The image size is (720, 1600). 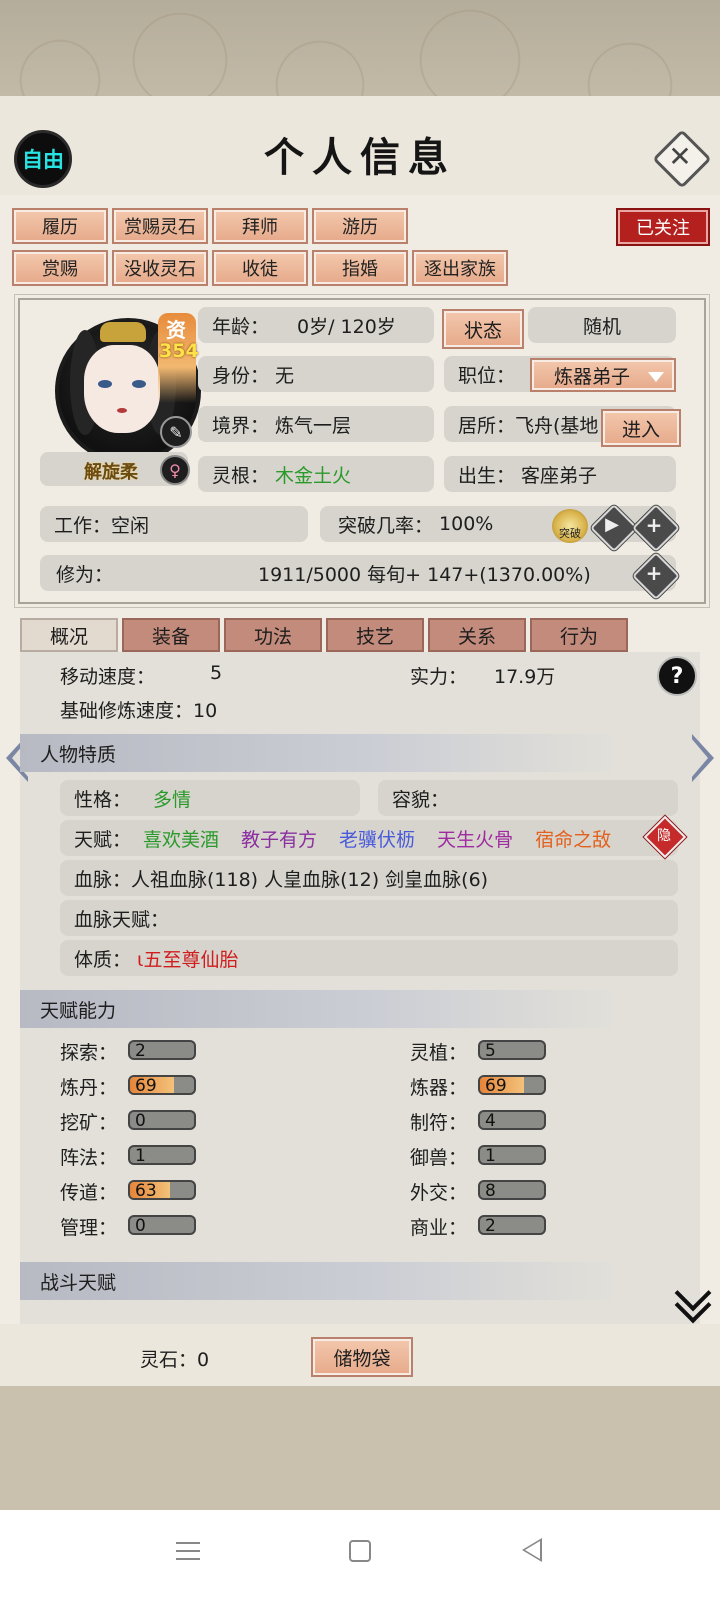 What do you see at coordinates (579, 635) in the screenshot?
I see `tab-actions: 行为` at bounding box center [579, 635].